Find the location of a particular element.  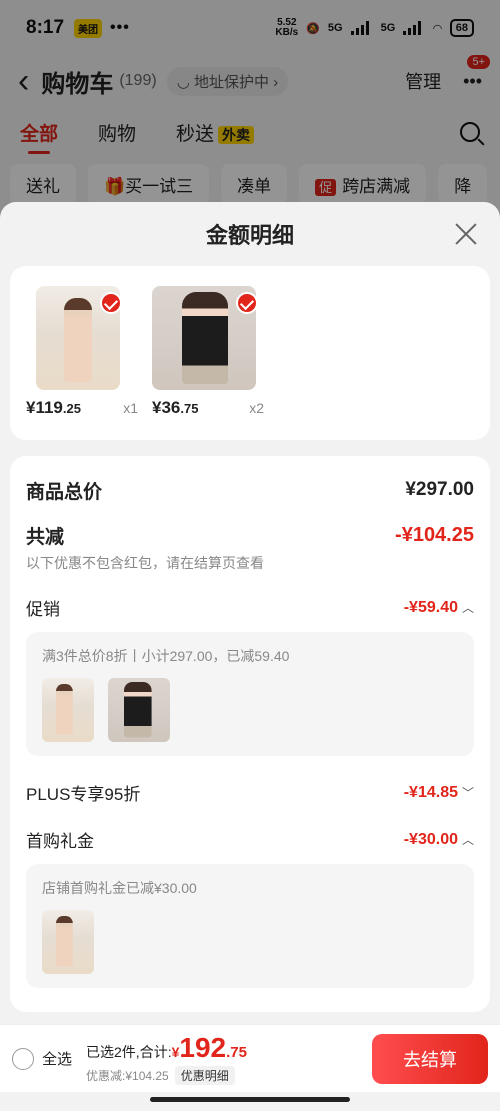

sheet-title: 金额明细 is located at coordinates (249, 235).